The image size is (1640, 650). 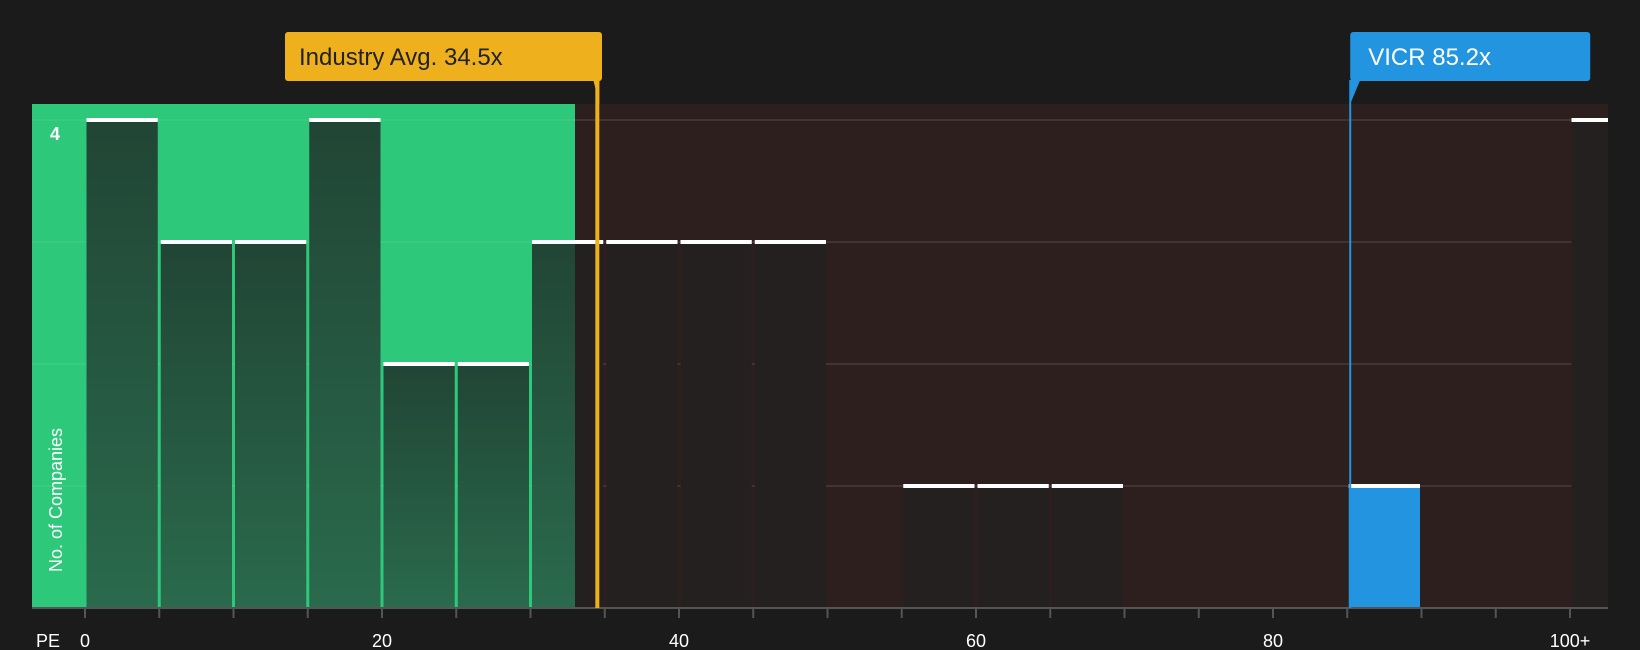 What do you see at coordinates (85, 640) in the screenshot?
I see `x-tick-label: 0` at bounding box center [85, 640].